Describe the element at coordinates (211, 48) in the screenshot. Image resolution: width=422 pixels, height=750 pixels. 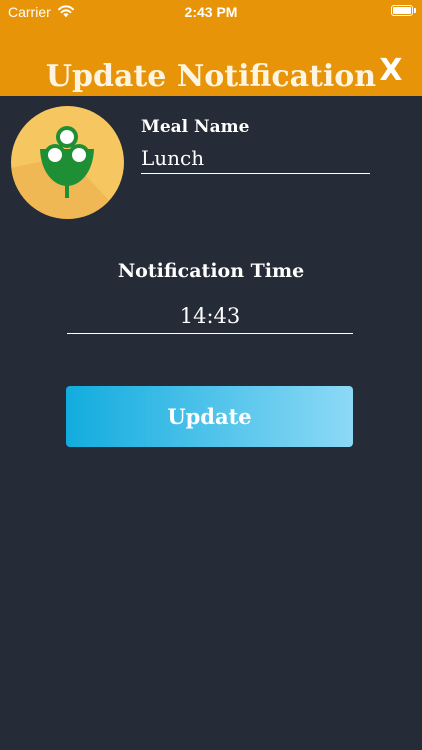
I see `header-bar: Carrier 2:43 PM Update Notification X` at that location.